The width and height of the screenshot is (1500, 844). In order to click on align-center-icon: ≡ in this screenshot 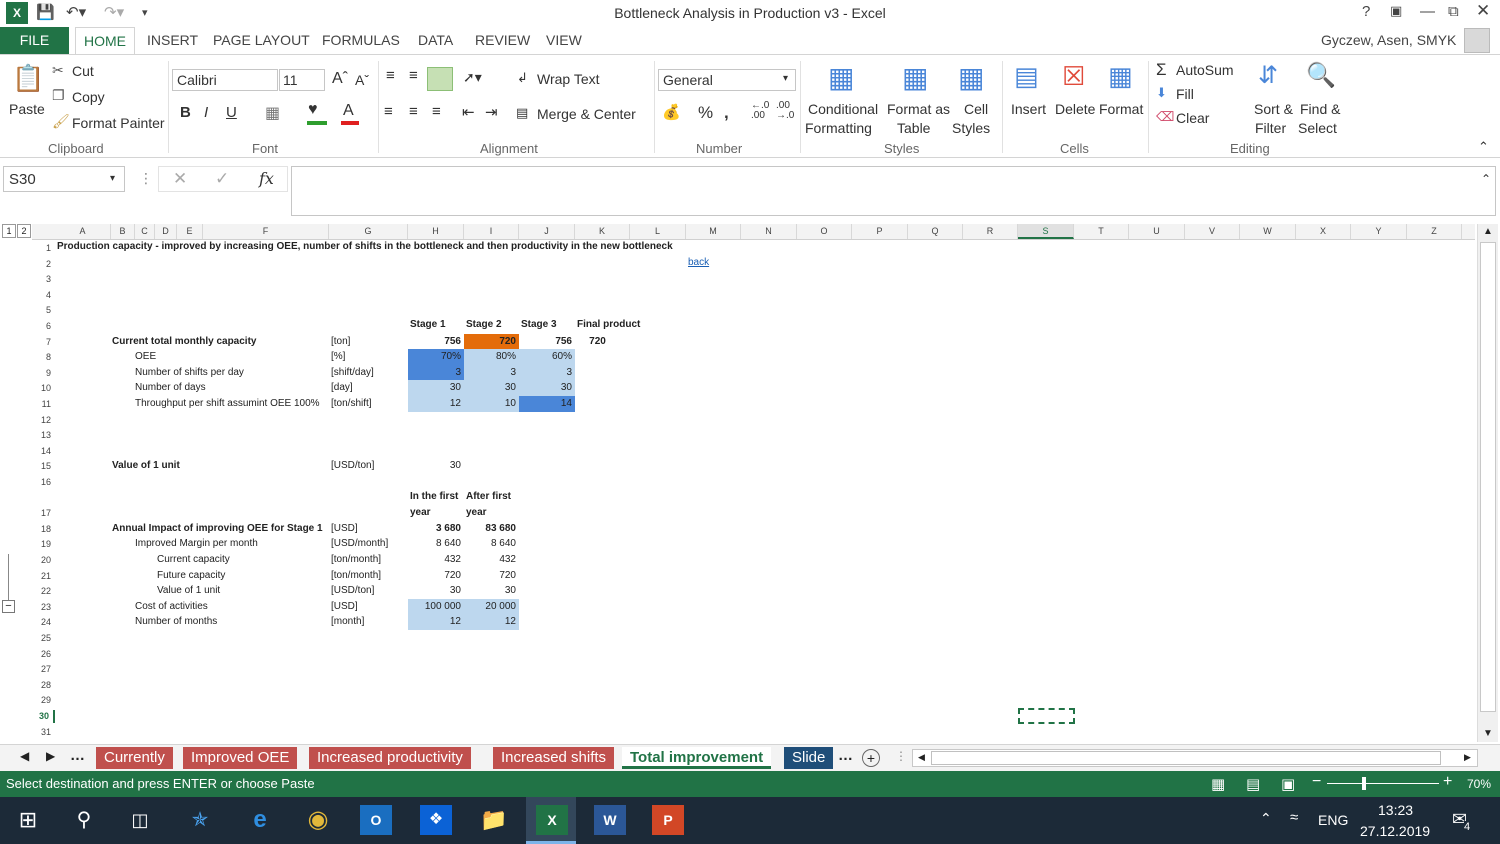, I will do `click(413, 111)`.